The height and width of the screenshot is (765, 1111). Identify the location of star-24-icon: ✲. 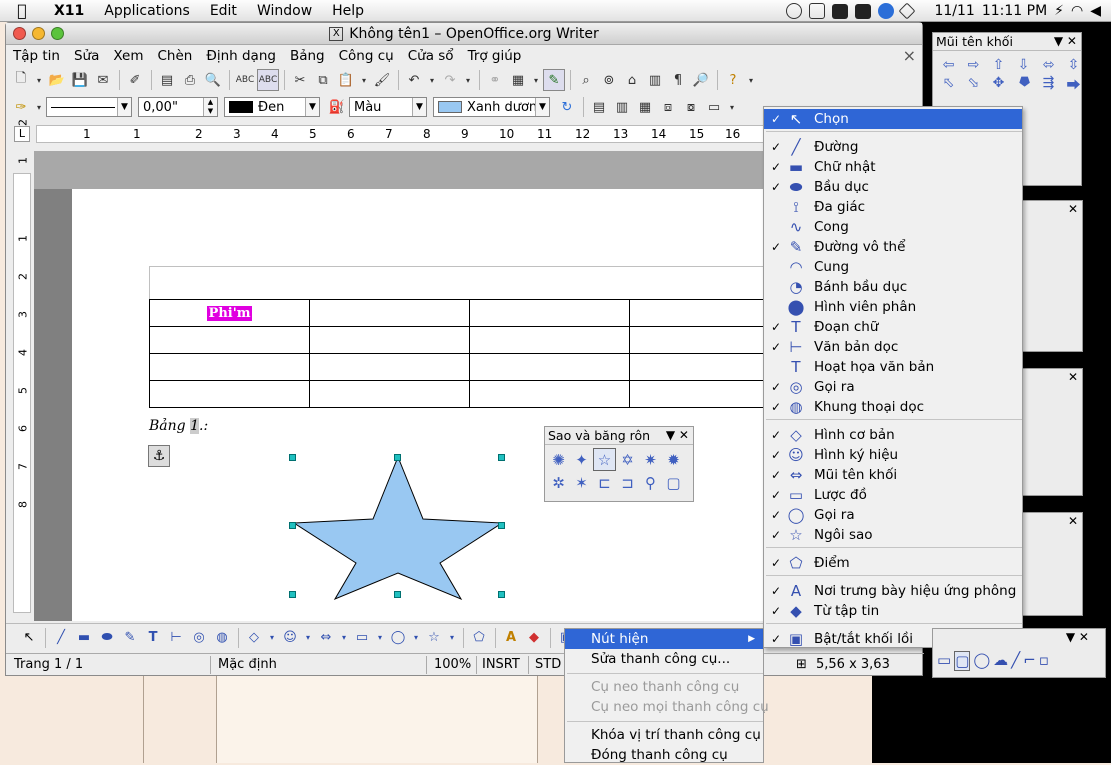
(558, 482).